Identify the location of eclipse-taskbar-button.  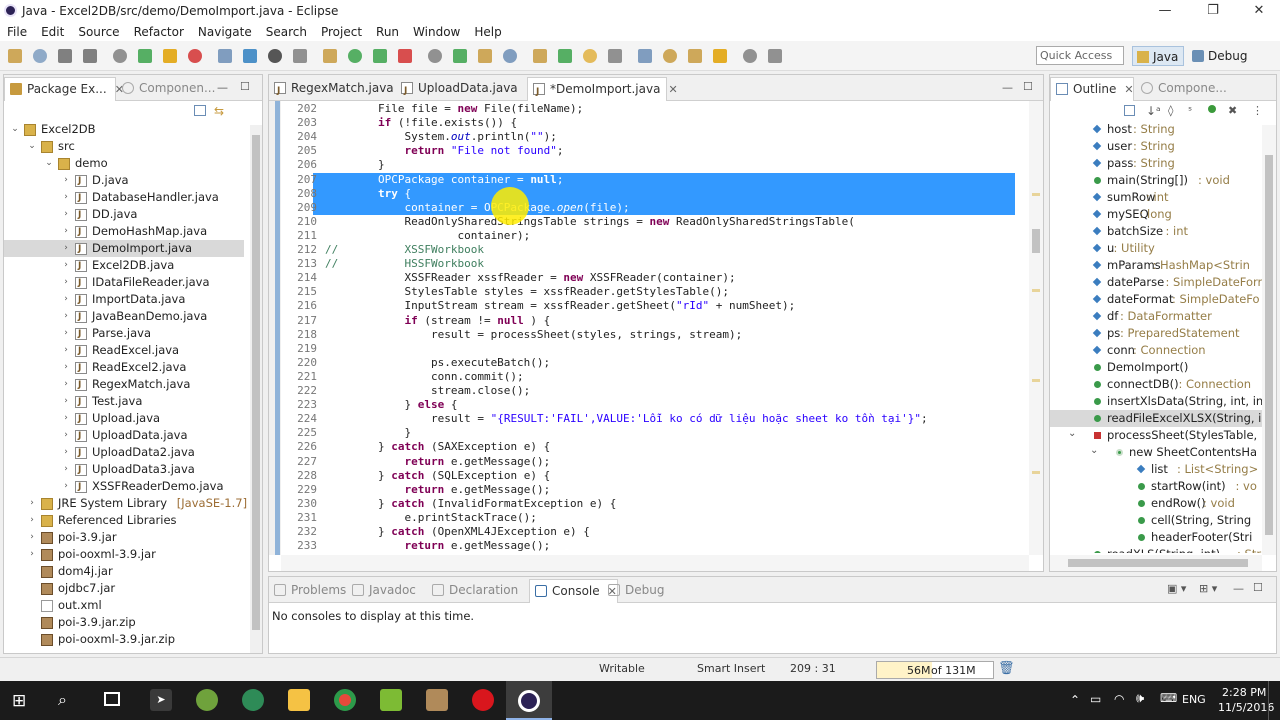
(529, 700).